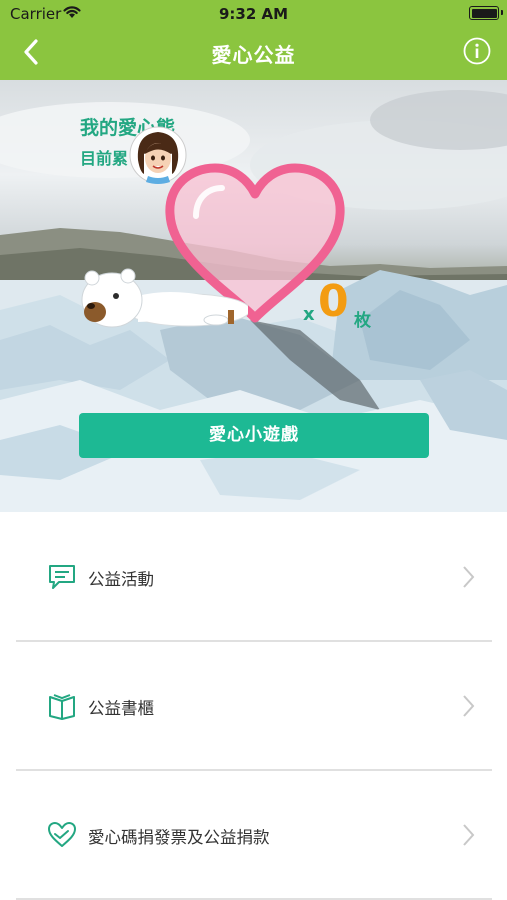 Image resolution: width=507 pixels, height=900 pixels. I want to click on chat-bubble-icon, so click(62, 577).